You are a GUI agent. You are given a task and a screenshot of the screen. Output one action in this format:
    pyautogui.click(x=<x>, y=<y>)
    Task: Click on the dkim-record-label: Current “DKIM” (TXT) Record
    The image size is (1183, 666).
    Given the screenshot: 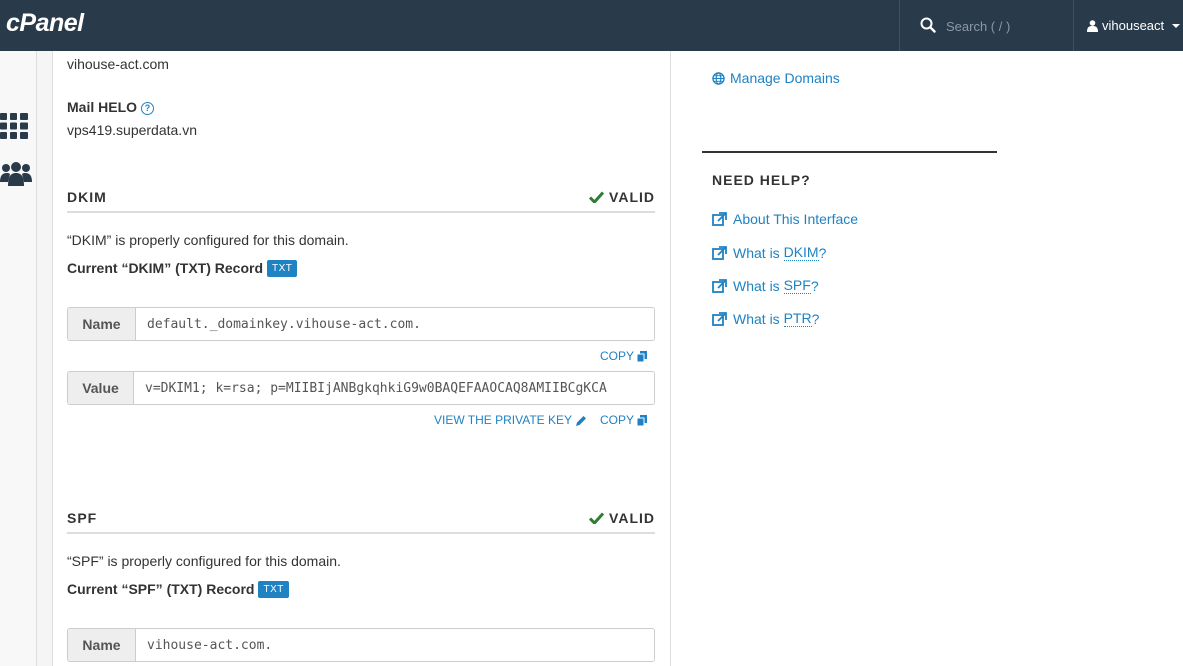 What is the action you would take?
    pyautogui.click(x=165, y=268)
    